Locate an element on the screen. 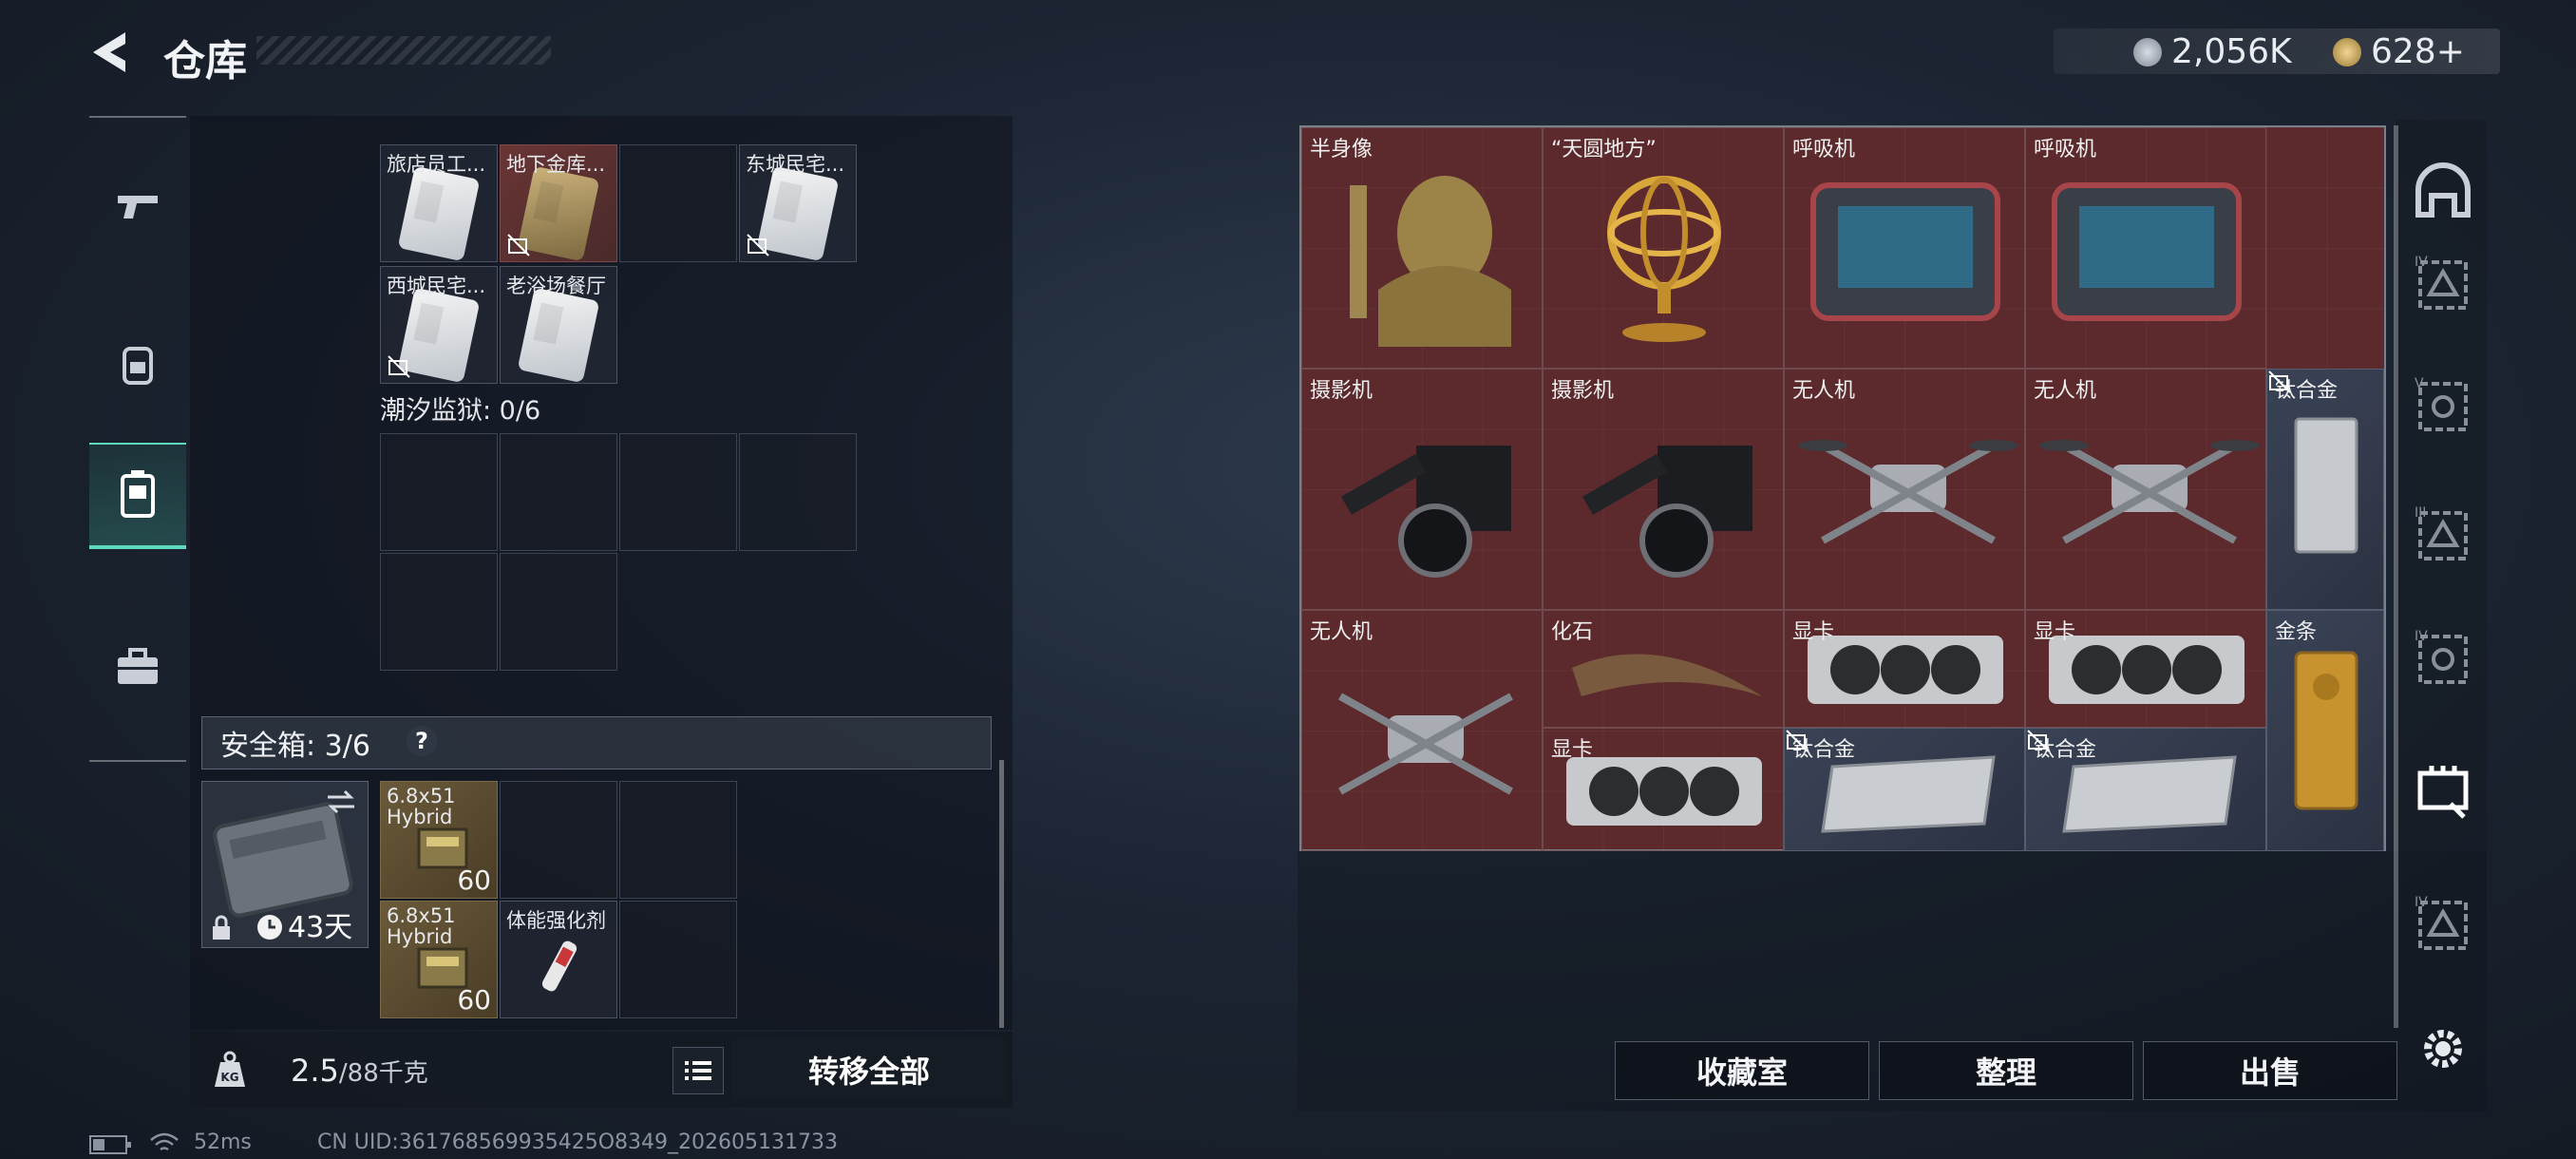 The width and height of the screenshot is (2576, 1159). settings-gear-icon is located at coordinates (2443, 1049).